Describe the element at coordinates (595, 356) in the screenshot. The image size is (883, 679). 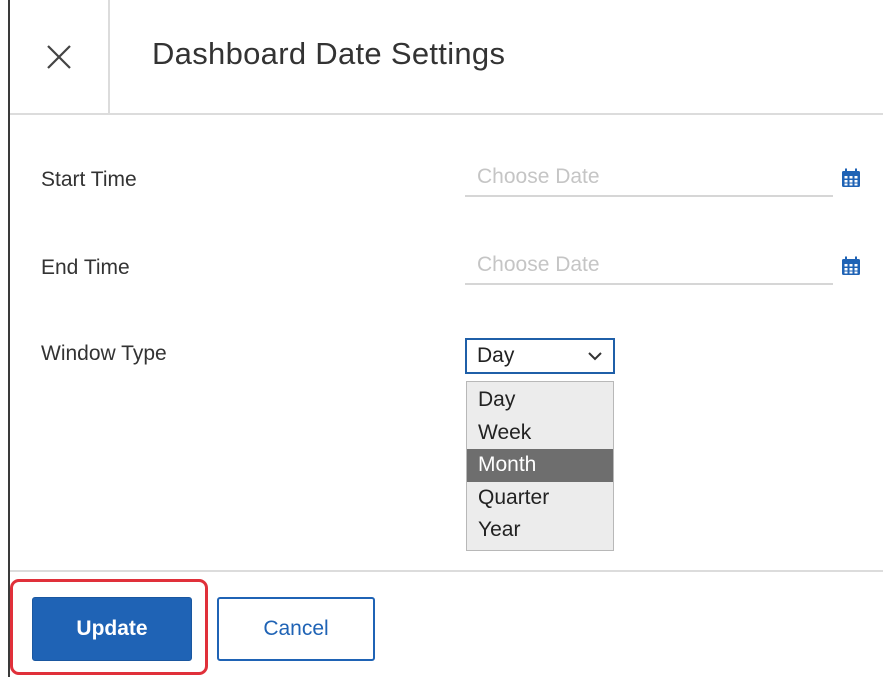
I see `chevron-down-icon` at that location.